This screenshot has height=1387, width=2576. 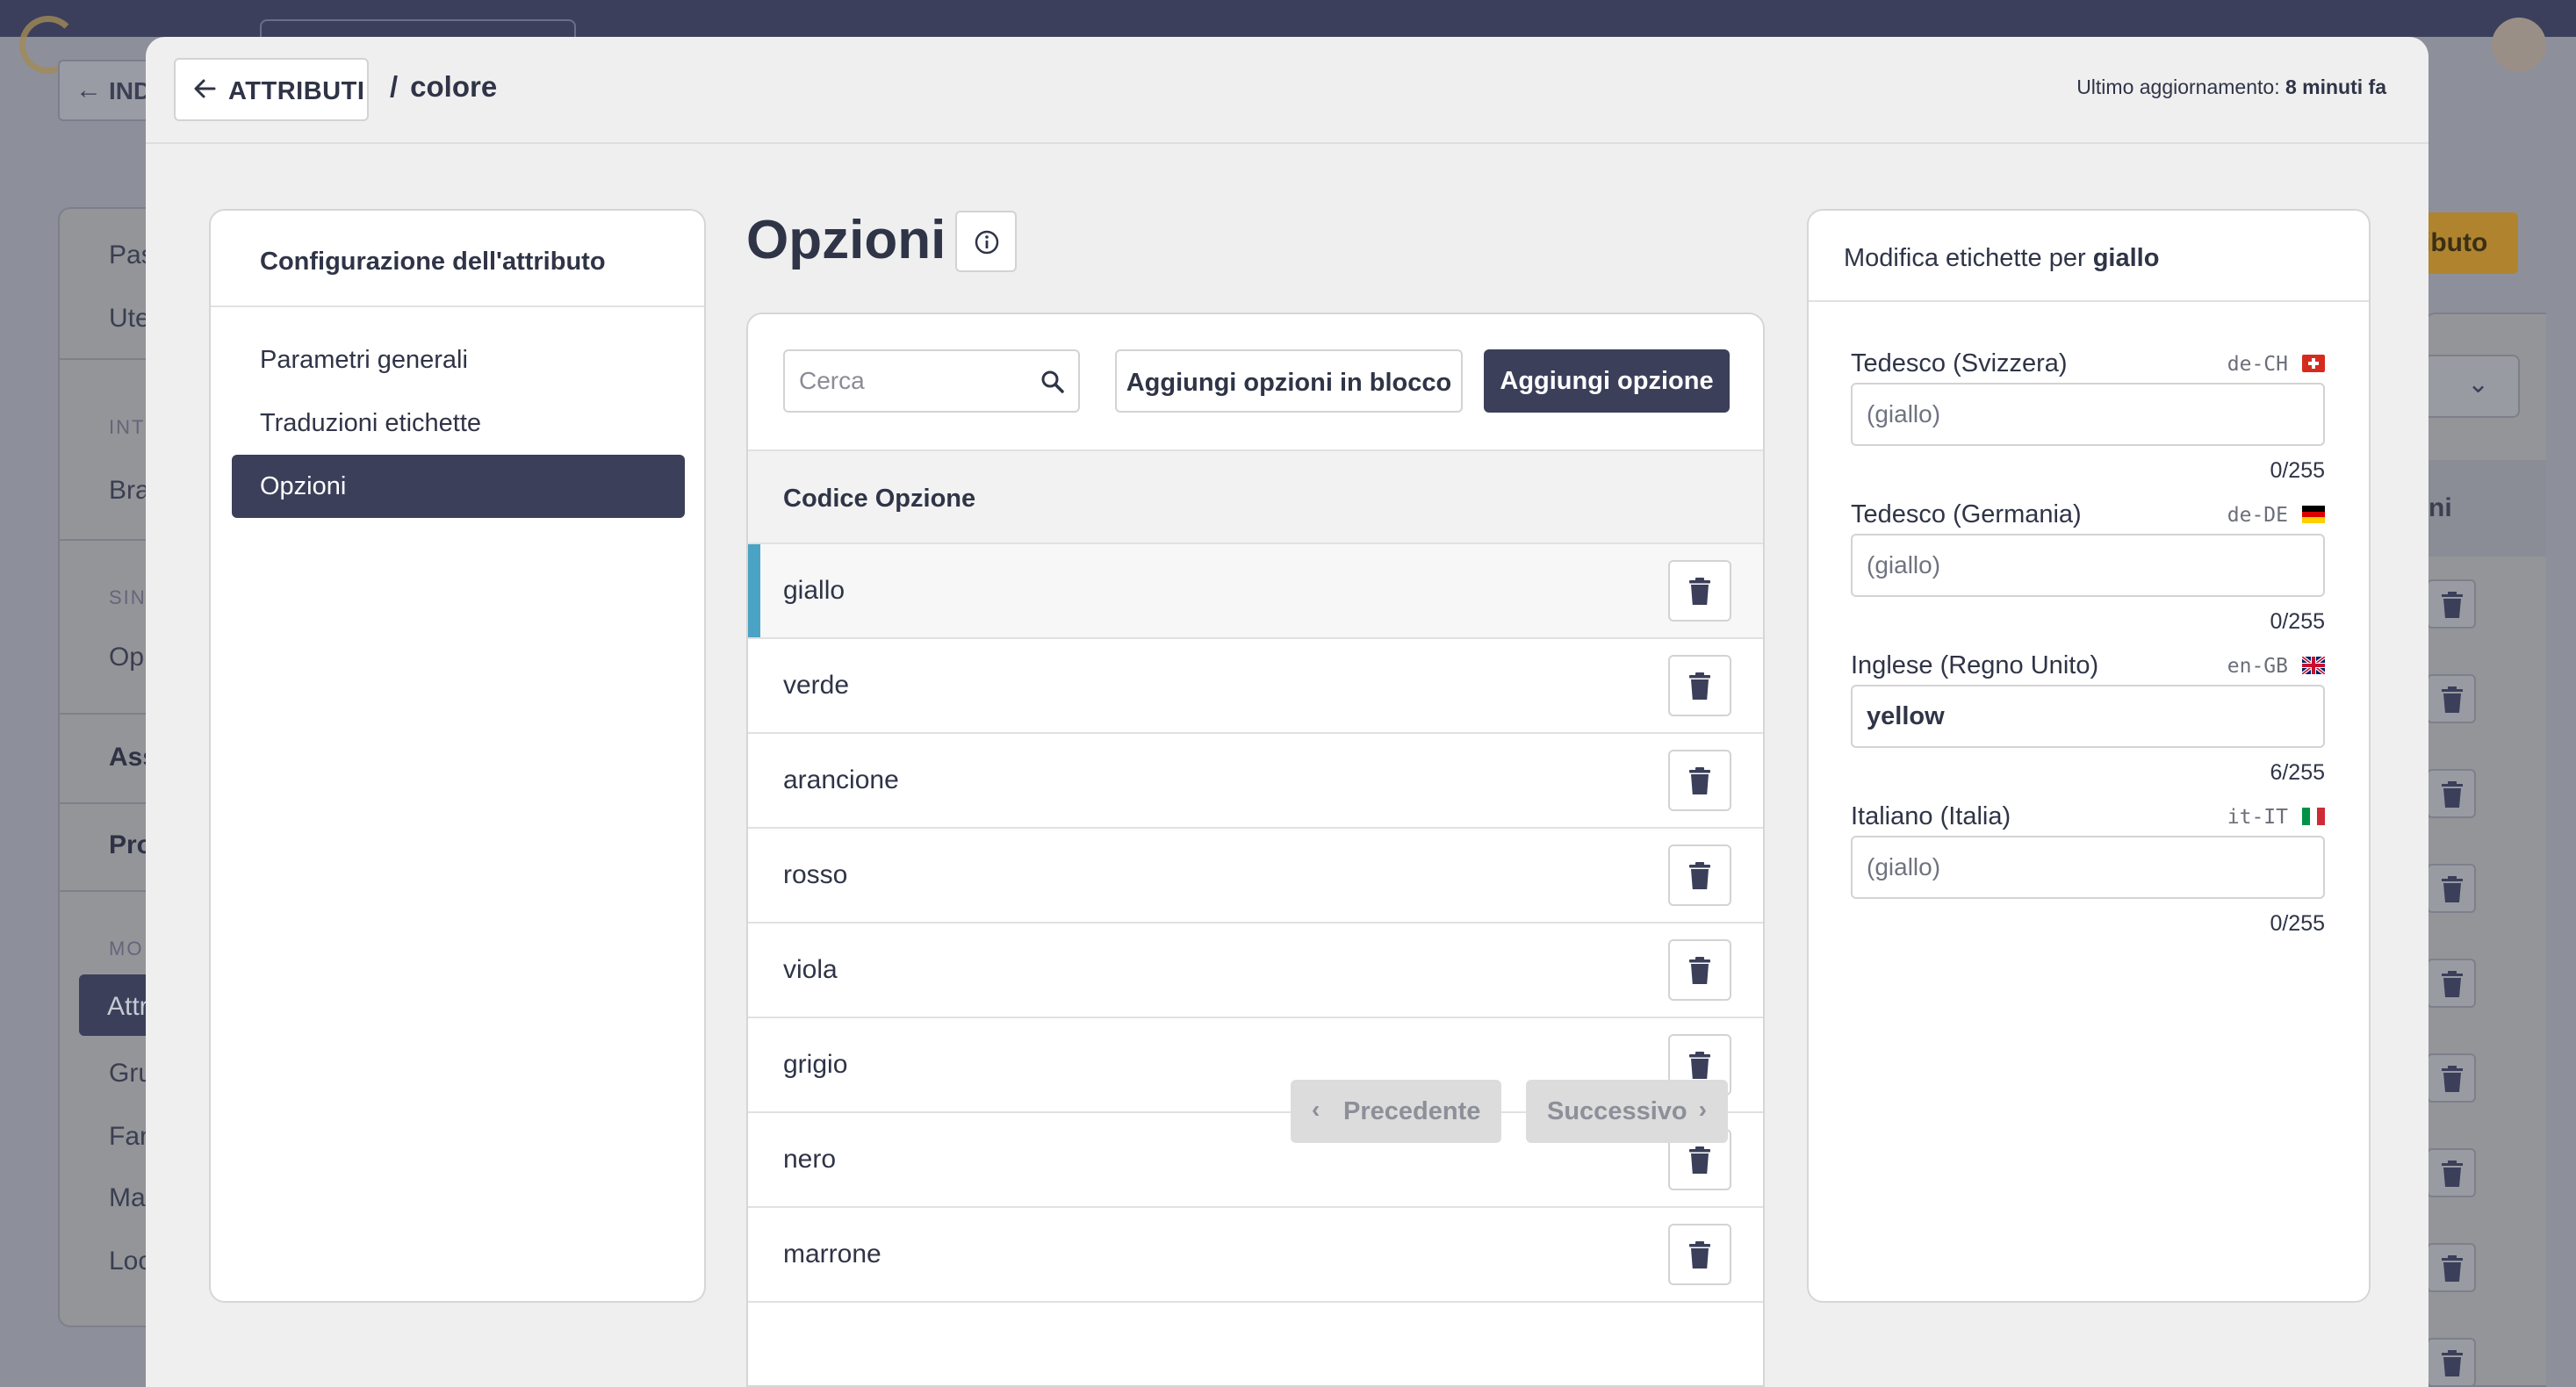 What do you see at coordinates (127, 427) in the screenshot?
I see `bg-sidebar-section: INT` at bounding box center [127, 427].